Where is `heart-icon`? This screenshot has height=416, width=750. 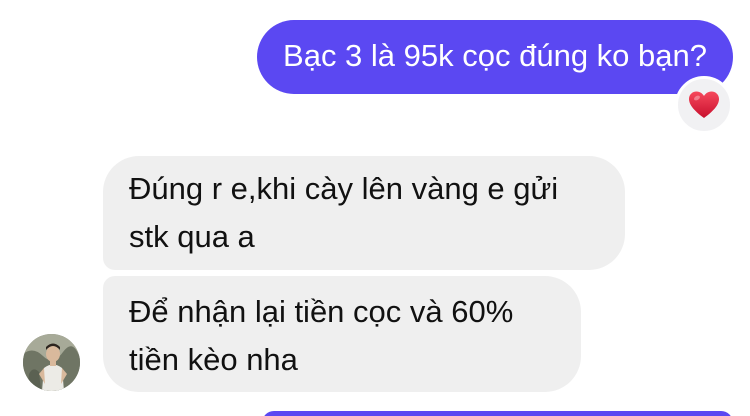
heart-icon is located at coordinates (704, 104).